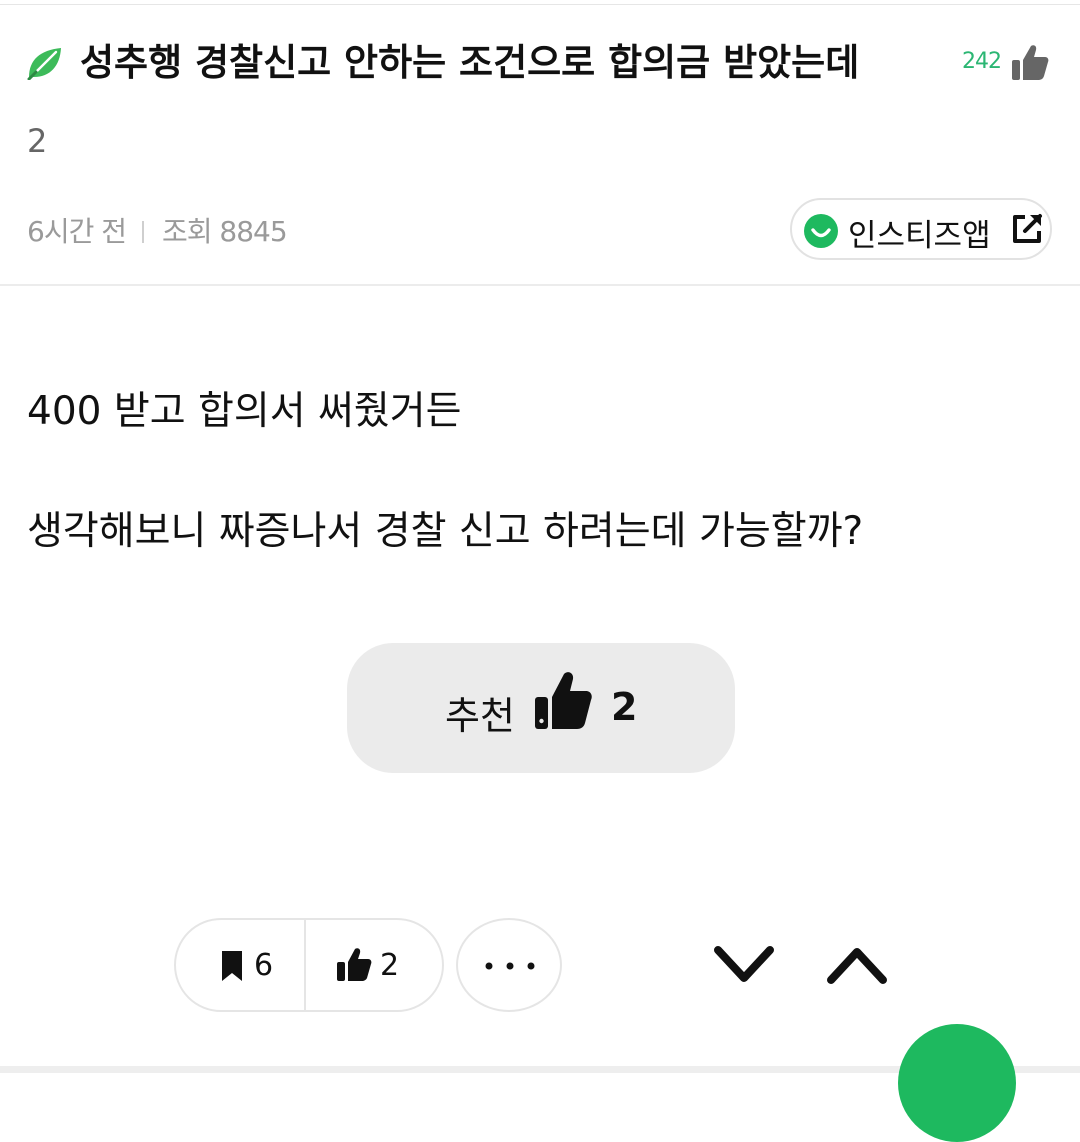 This screenshot has width=1080, height=1142. Describe the element at coordinates (37, 141) in the screenshot. I see `comment-count: 2` at that location.